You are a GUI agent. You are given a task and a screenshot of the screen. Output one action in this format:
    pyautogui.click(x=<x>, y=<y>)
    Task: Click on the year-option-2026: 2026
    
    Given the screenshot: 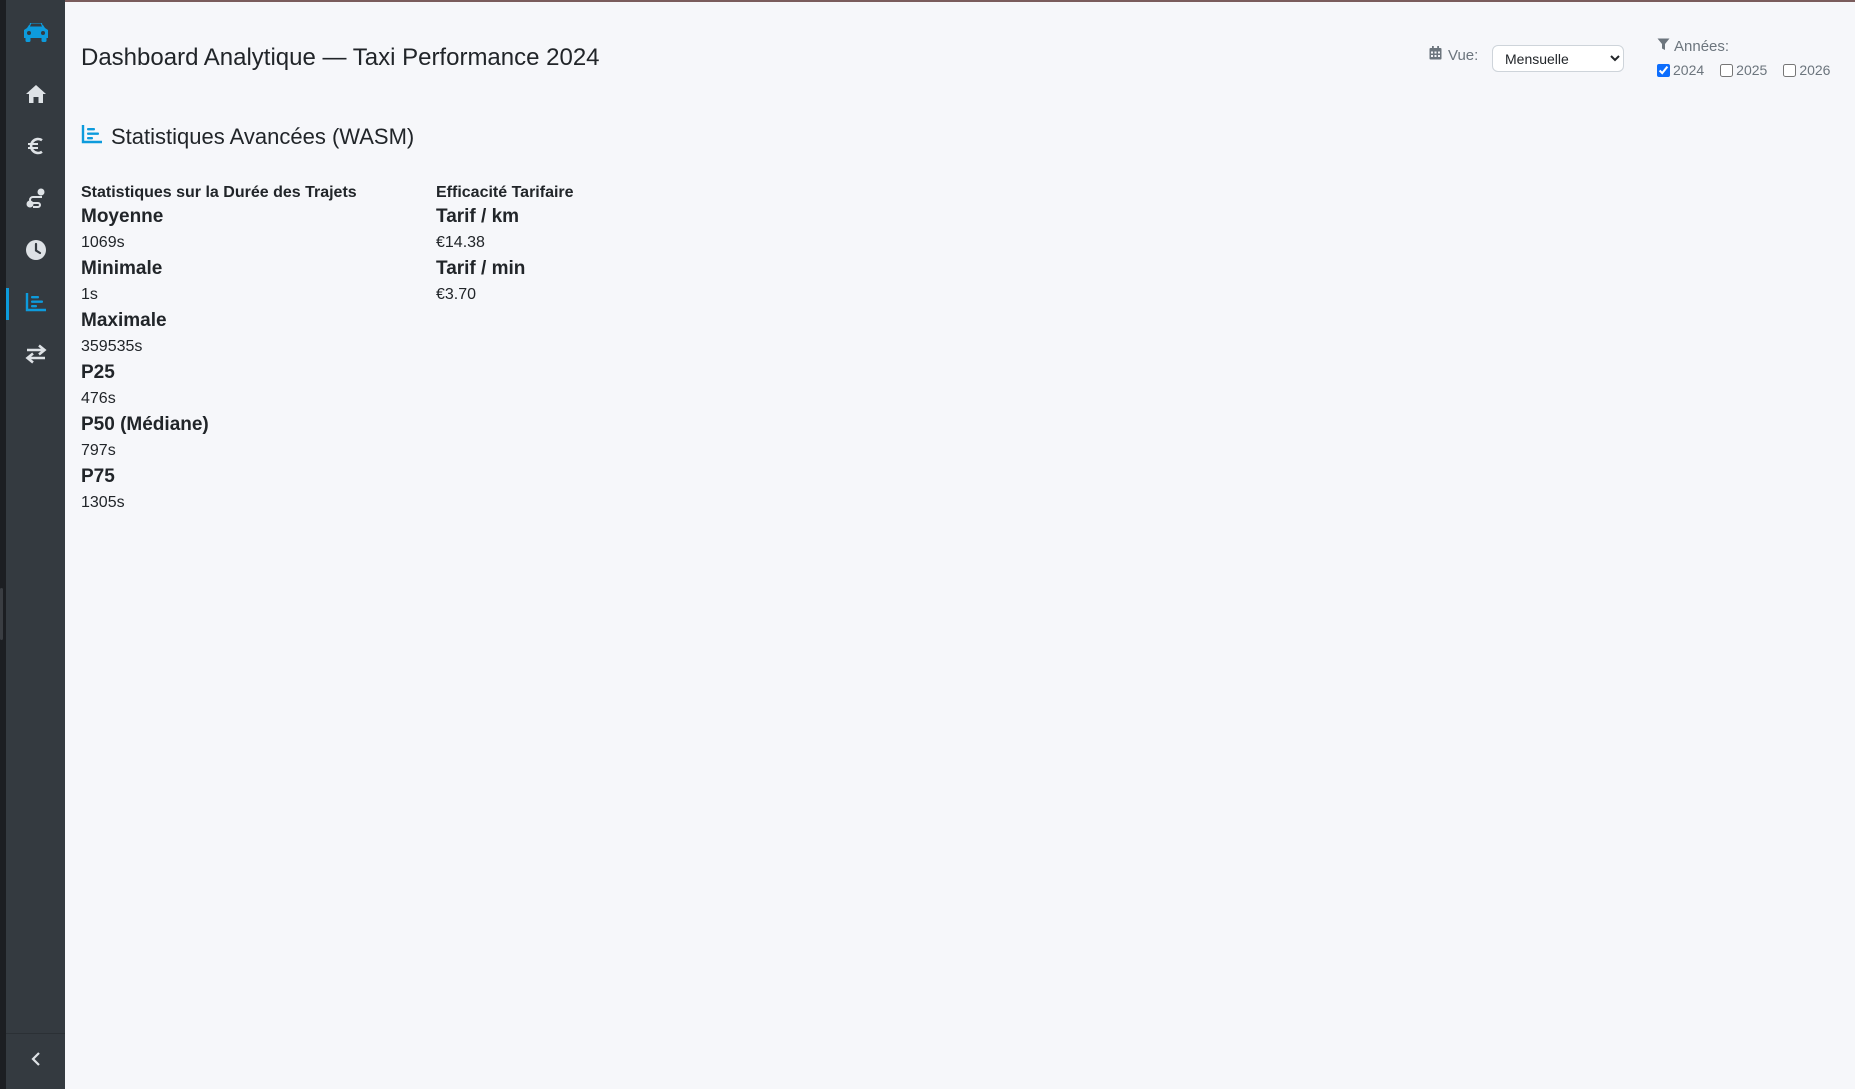 What is the action you would take?
    pyautogui.click(x=1806, y=70)
    